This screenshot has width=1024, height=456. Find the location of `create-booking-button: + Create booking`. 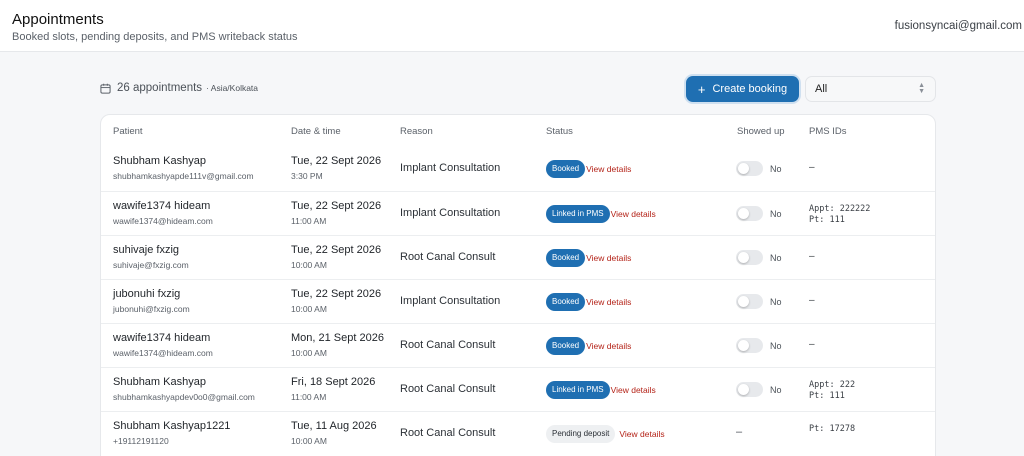

create-booking-button: + Create booking is located at coordinates (742, 89).